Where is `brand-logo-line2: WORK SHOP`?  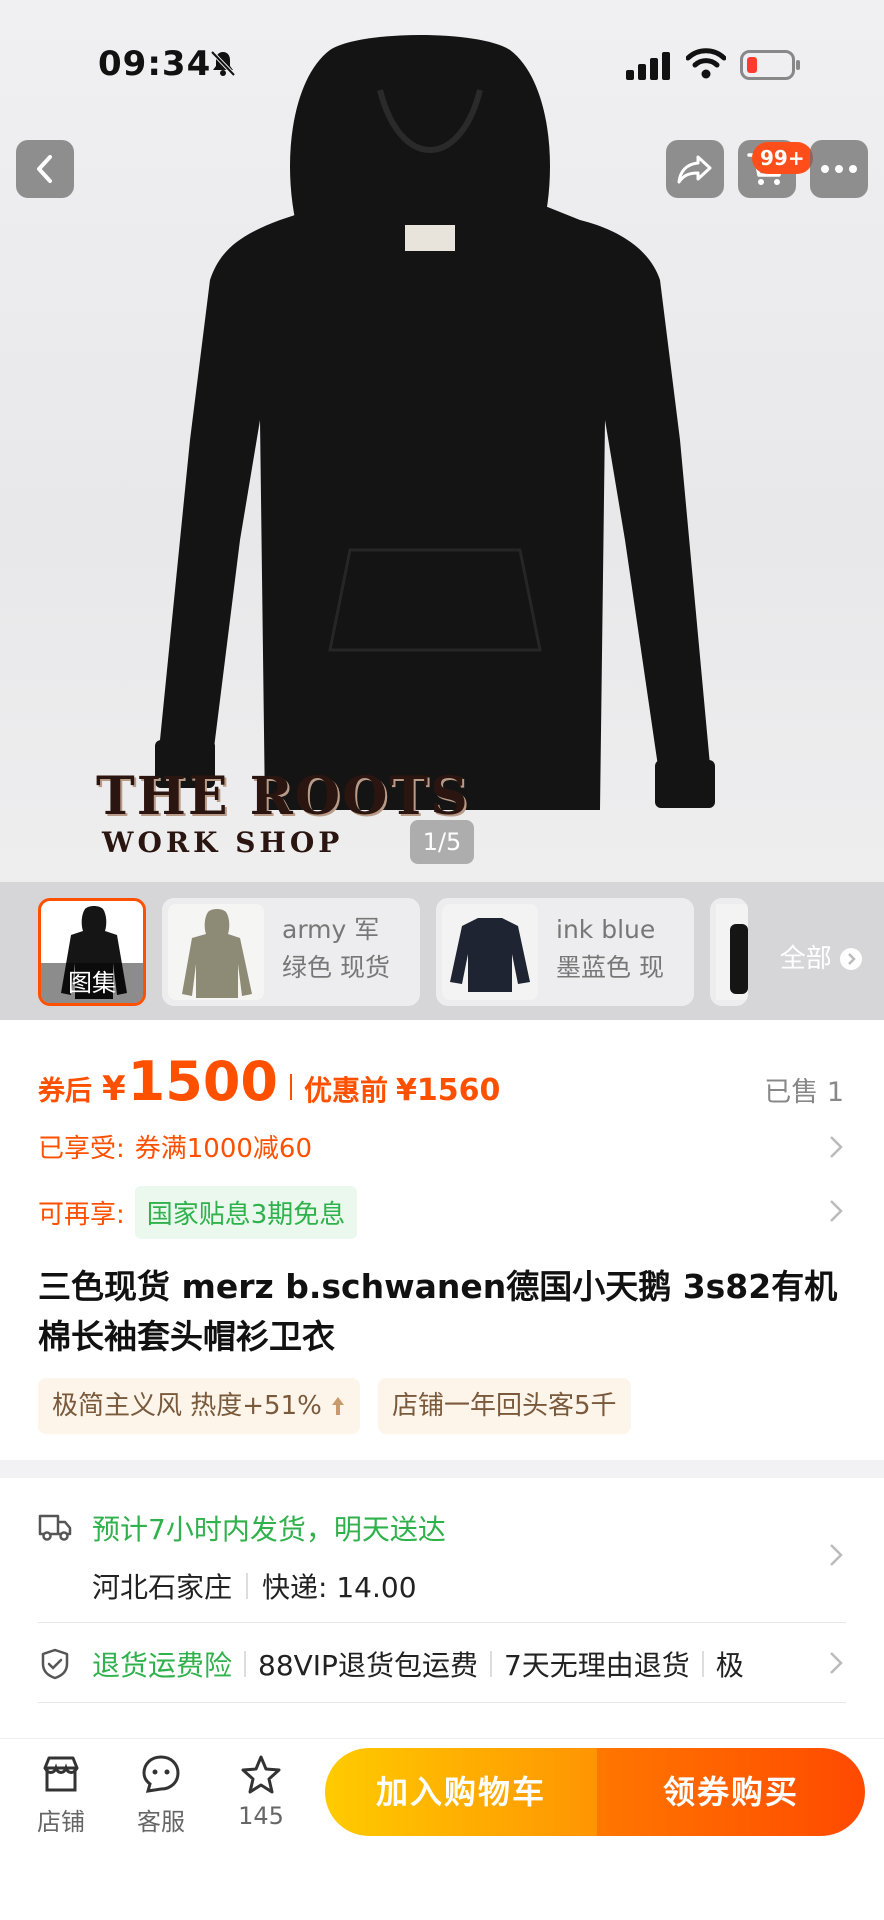 brand-logo-line2: WORK SHOP is located at coordinates (223, 842).